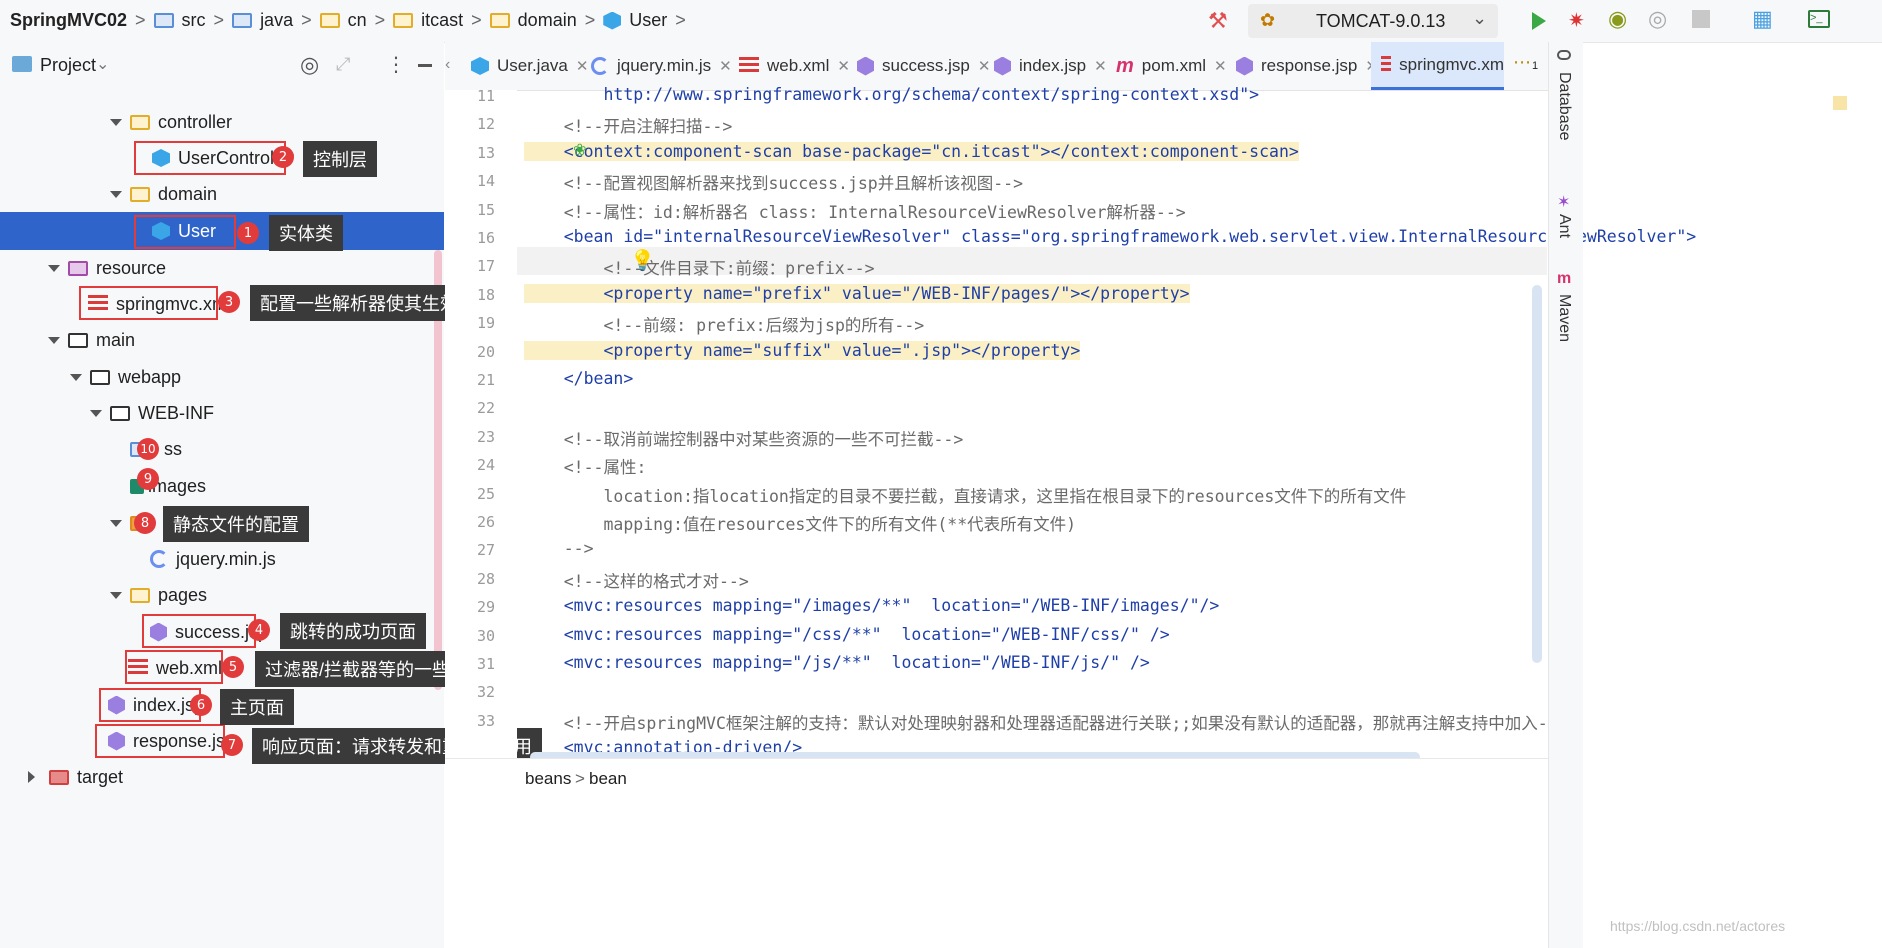 This screenshot has height=948, width=1882. I want to click on tab-label: response.jsp, so click(1309, 65).